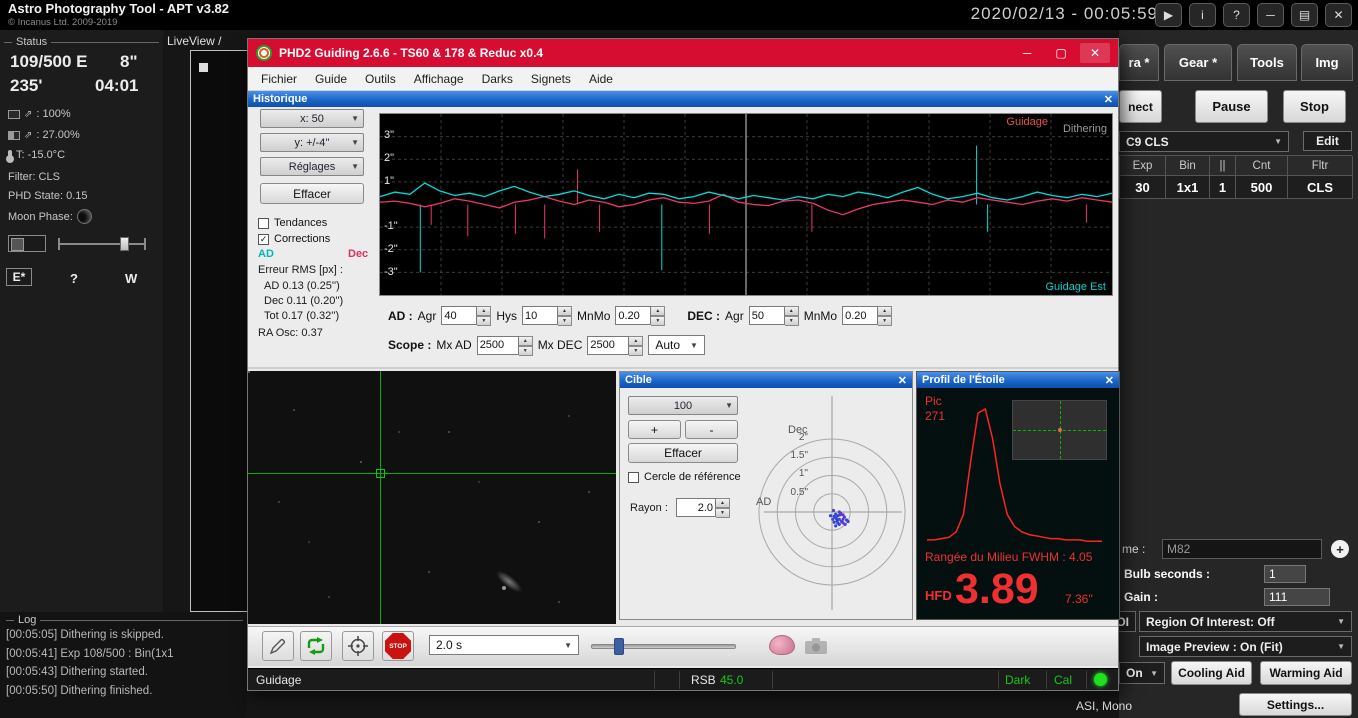  Describe the element at coordinates (1340, 549) in the screenshot. I see `plus-icon: +` at that location.